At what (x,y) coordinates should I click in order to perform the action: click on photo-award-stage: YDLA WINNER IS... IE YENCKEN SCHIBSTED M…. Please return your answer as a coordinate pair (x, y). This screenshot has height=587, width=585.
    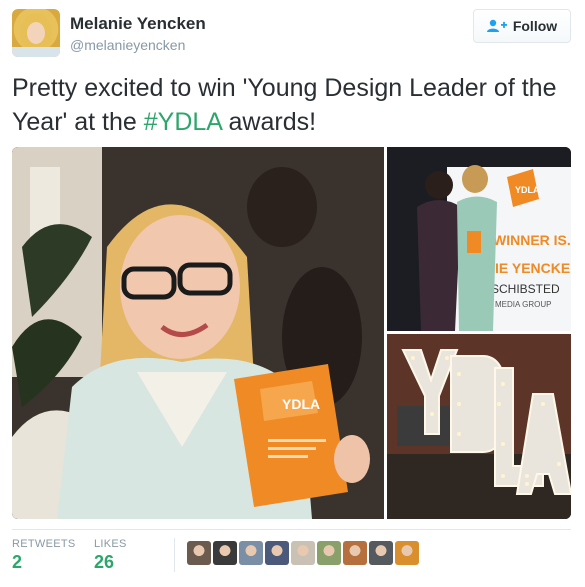
    Looking at the image, I should click on (479, 239).